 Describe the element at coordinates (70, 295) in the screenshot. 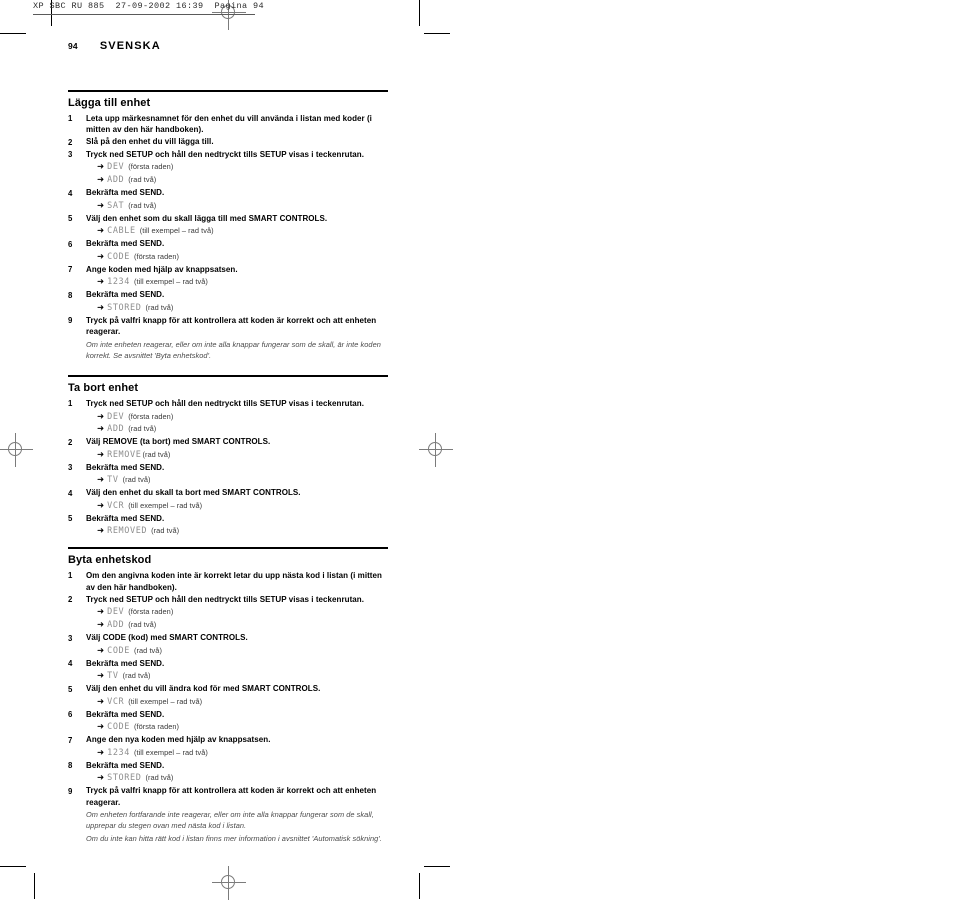

I see `step-number: 8` at that location.